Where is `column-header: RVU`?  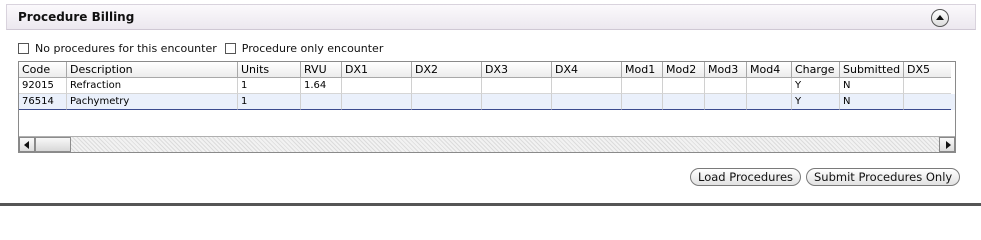 column-header: RVU is located at coordinates (321, 70).